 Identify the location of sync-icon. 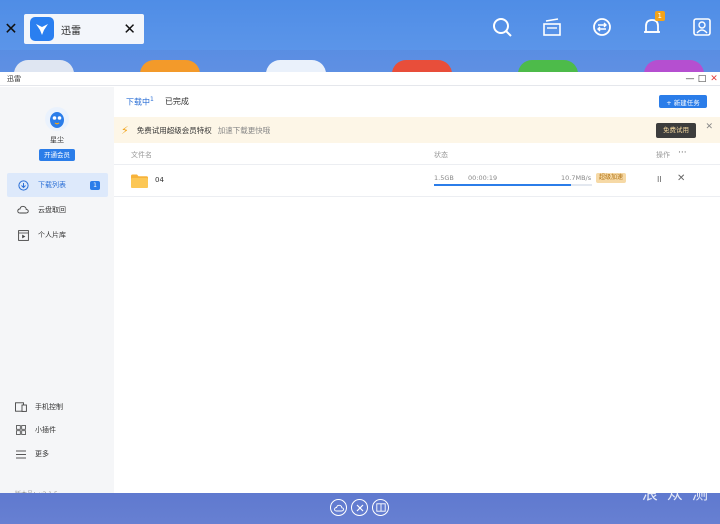
(602, 27).